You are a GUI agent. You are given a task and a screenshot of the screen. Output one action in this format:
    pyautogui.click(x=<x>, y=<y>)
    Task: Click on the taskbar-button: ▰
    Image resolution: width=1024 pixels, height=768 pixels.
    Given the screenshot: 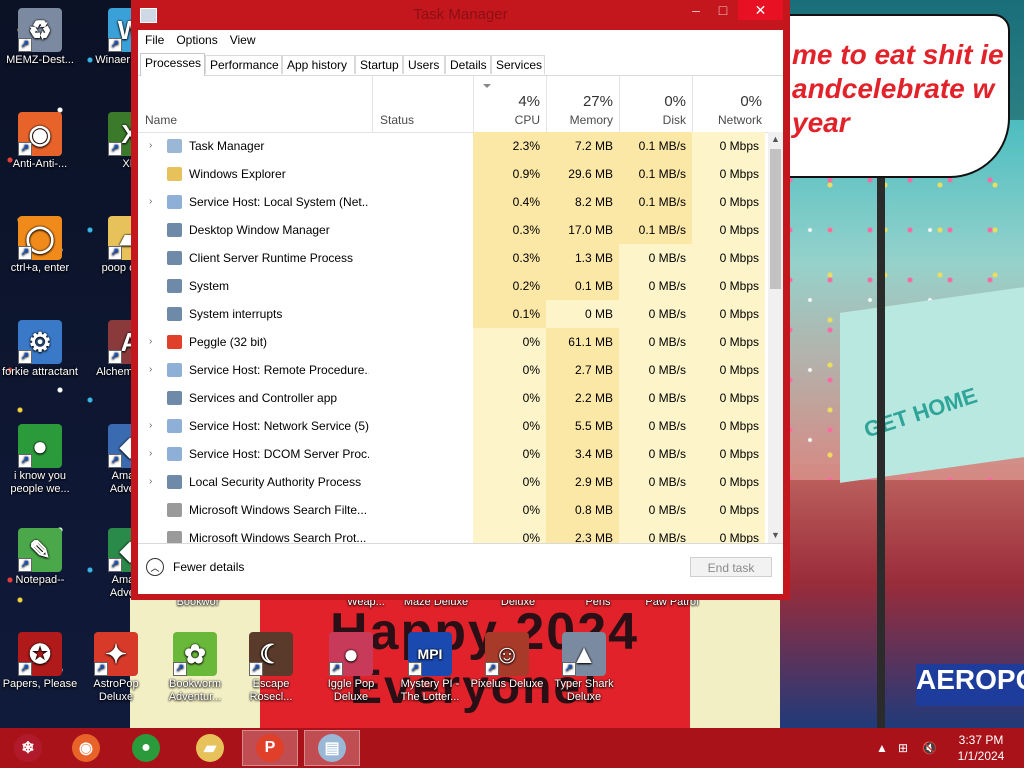 What is the action you would take?
    pyautogui.click(x=210, y=748)
    